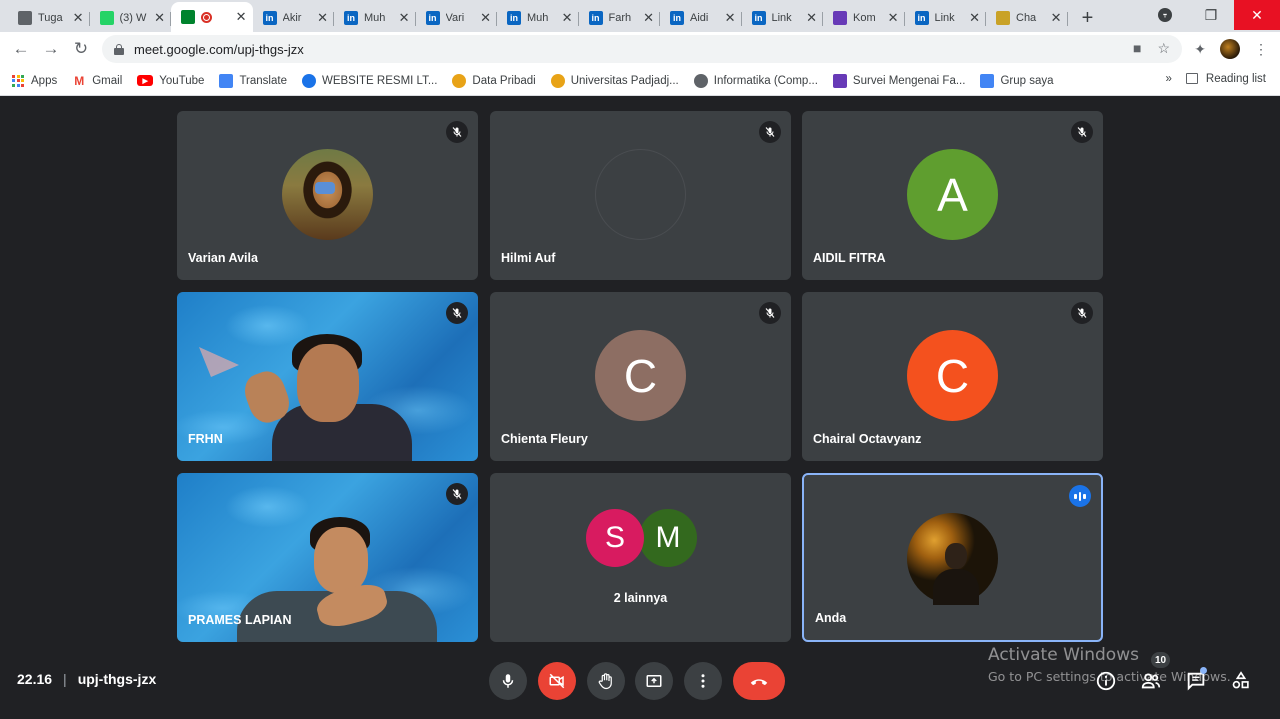  What do you see at coordinates (1027, 80) in the screenshot?
I see `bookmark-label: Grup saya` at bounding box center [1027, 80].